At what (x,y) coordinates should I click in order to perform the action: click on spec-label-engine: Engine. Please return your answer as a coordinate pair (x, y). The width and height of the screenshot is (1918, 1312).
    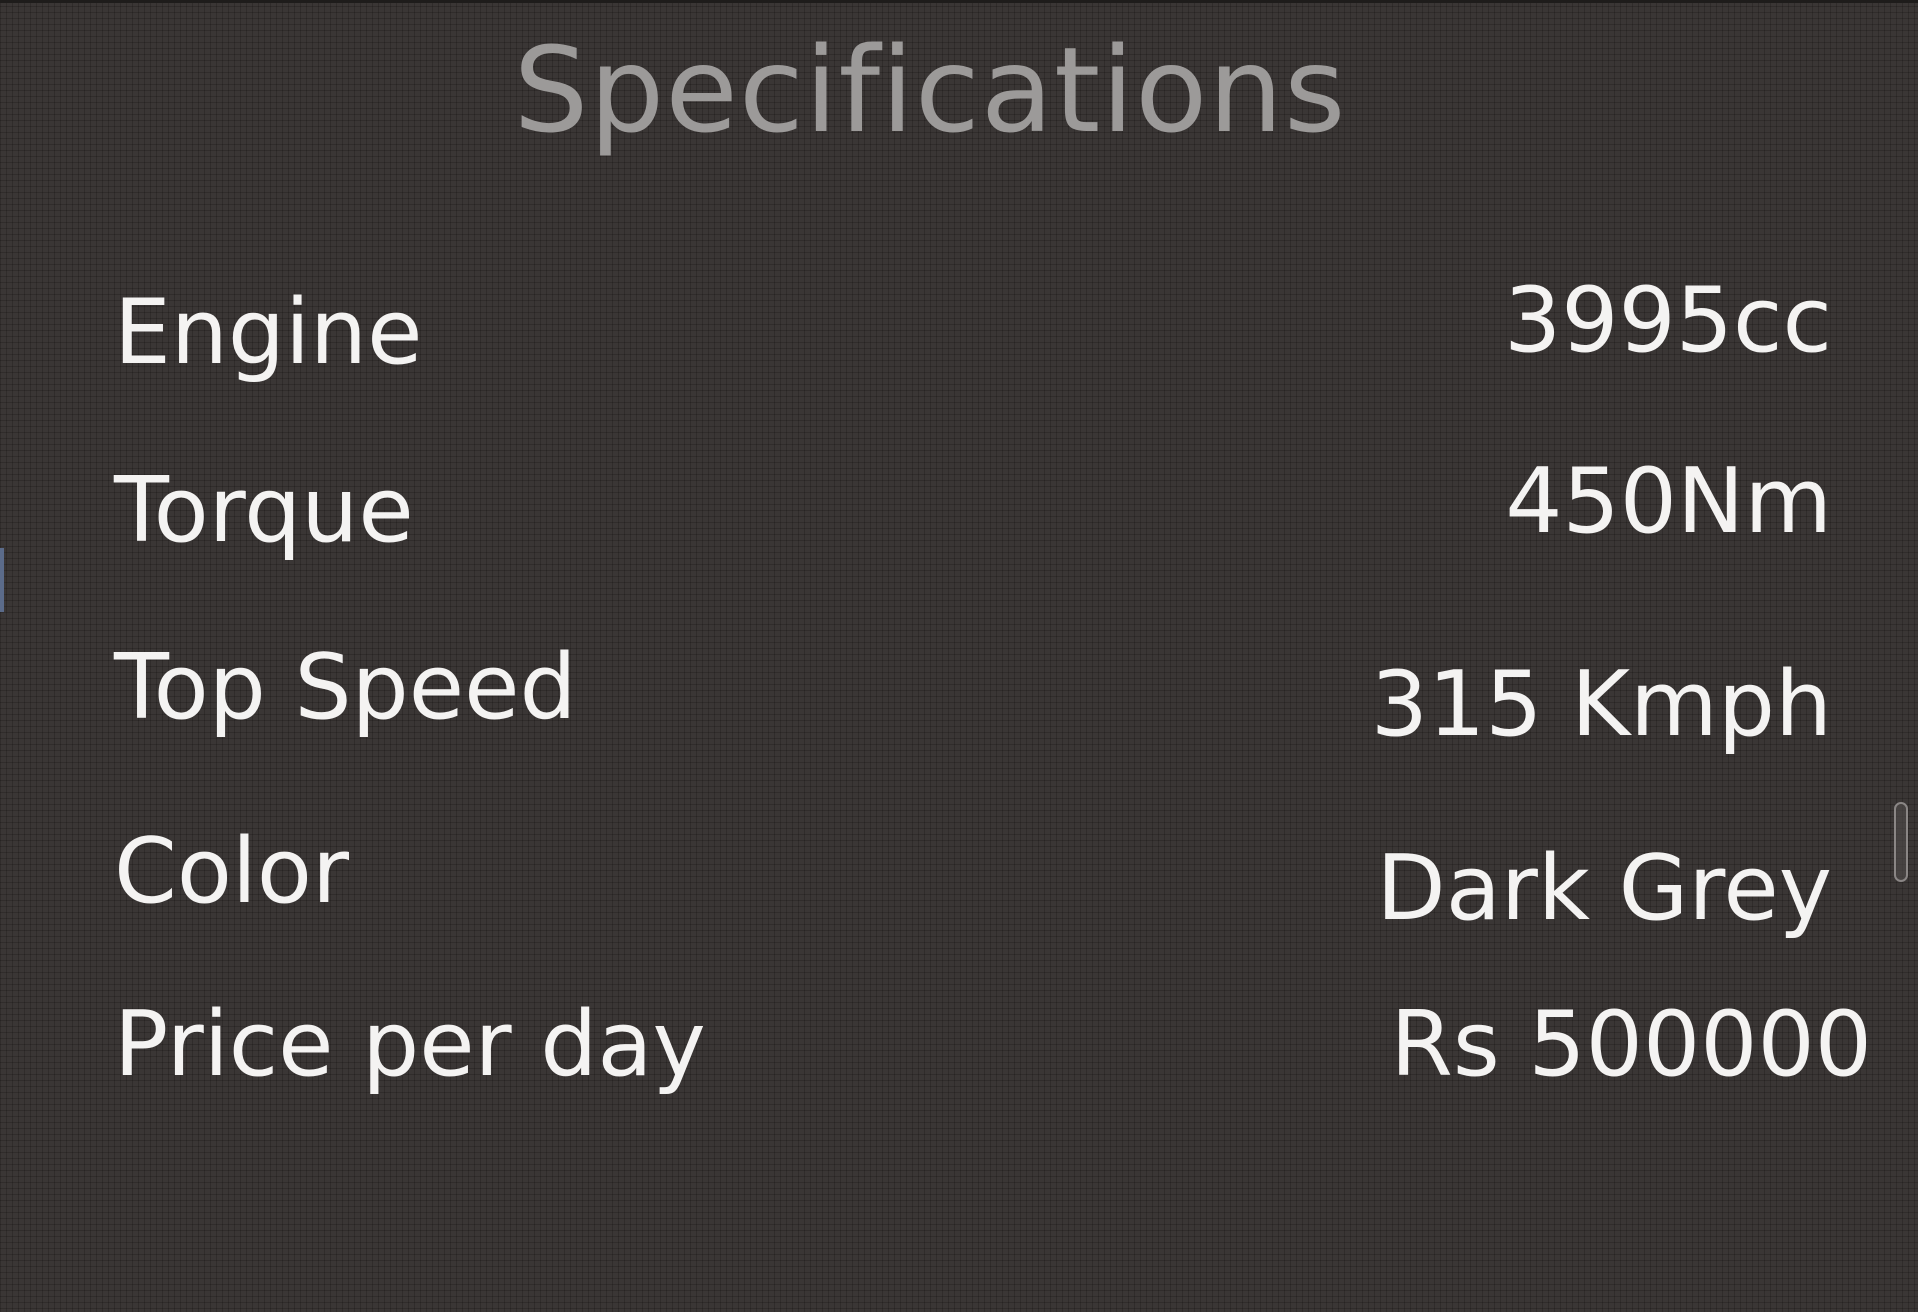
    Looking at the image, I should click on (268, 332).